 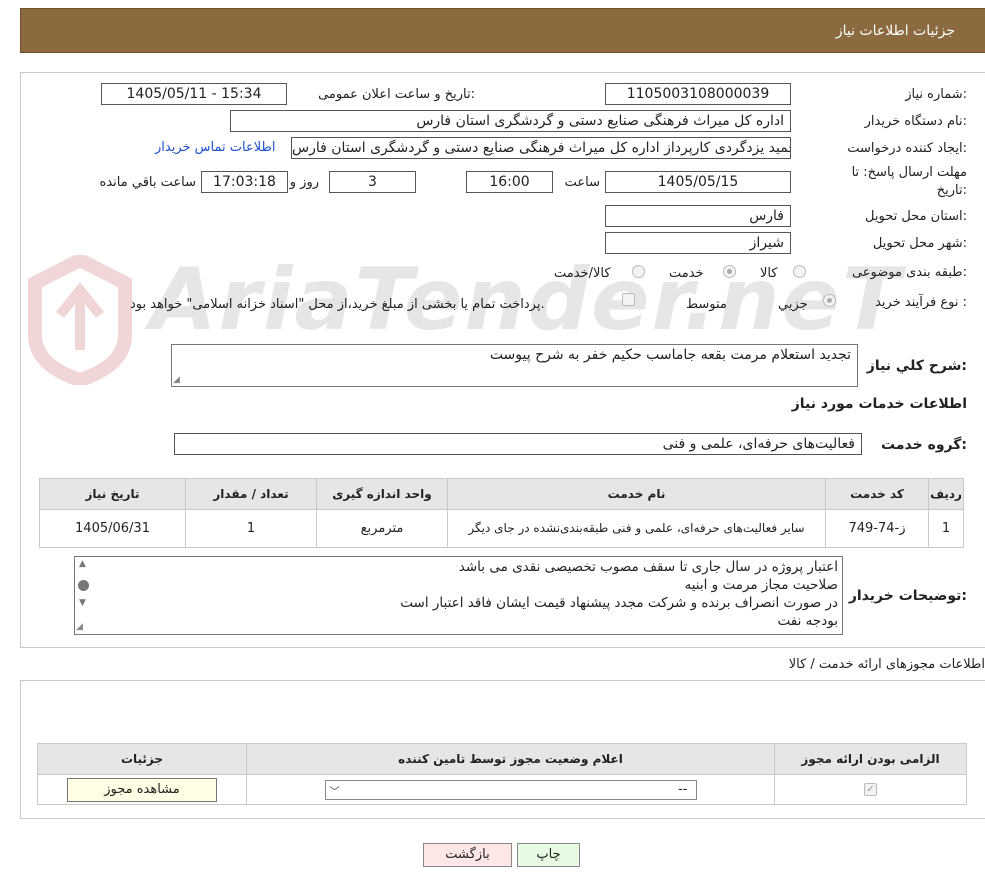 What do you see at coordinates (907, 148) in the screenshot?
I see `request-creator-label: ایجاد کننده درخواست:` at bounding box center [907, 148].